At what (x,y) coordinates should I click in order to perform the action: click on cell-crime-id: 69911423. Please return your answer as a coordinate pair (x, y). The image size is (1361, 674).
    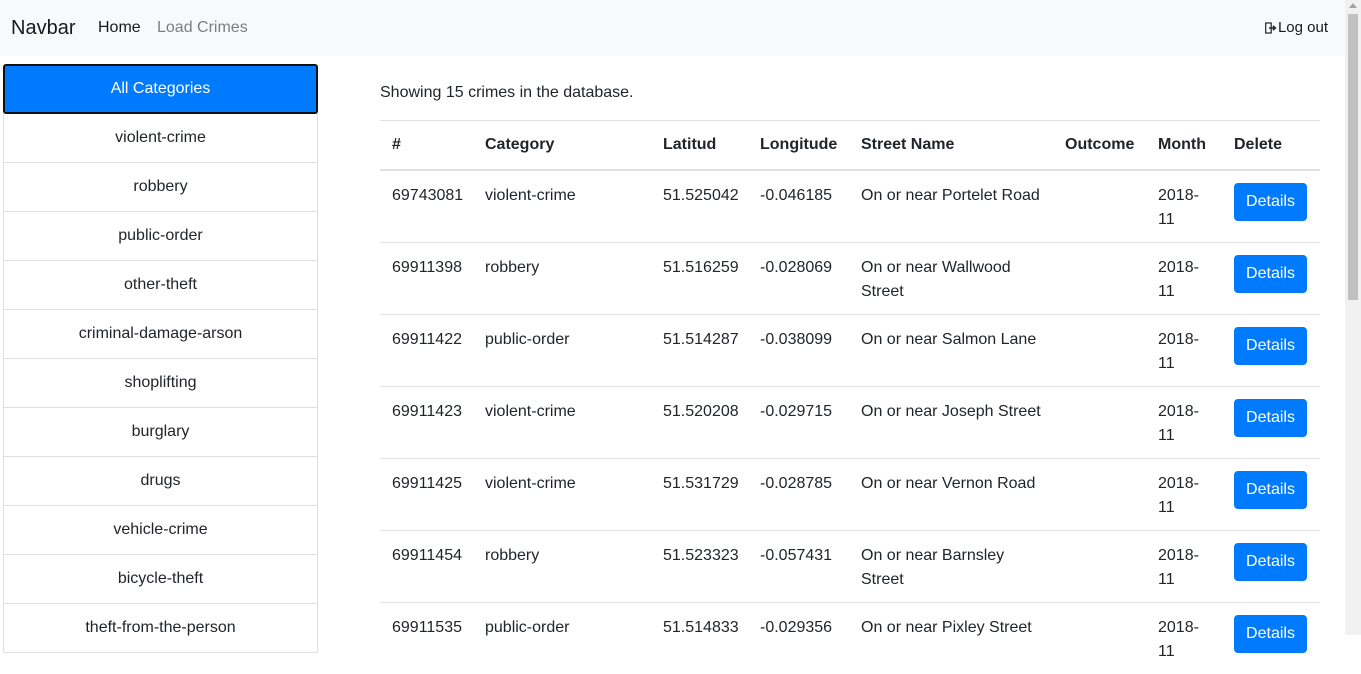
    Looking at the image, I should click on (426, 421).